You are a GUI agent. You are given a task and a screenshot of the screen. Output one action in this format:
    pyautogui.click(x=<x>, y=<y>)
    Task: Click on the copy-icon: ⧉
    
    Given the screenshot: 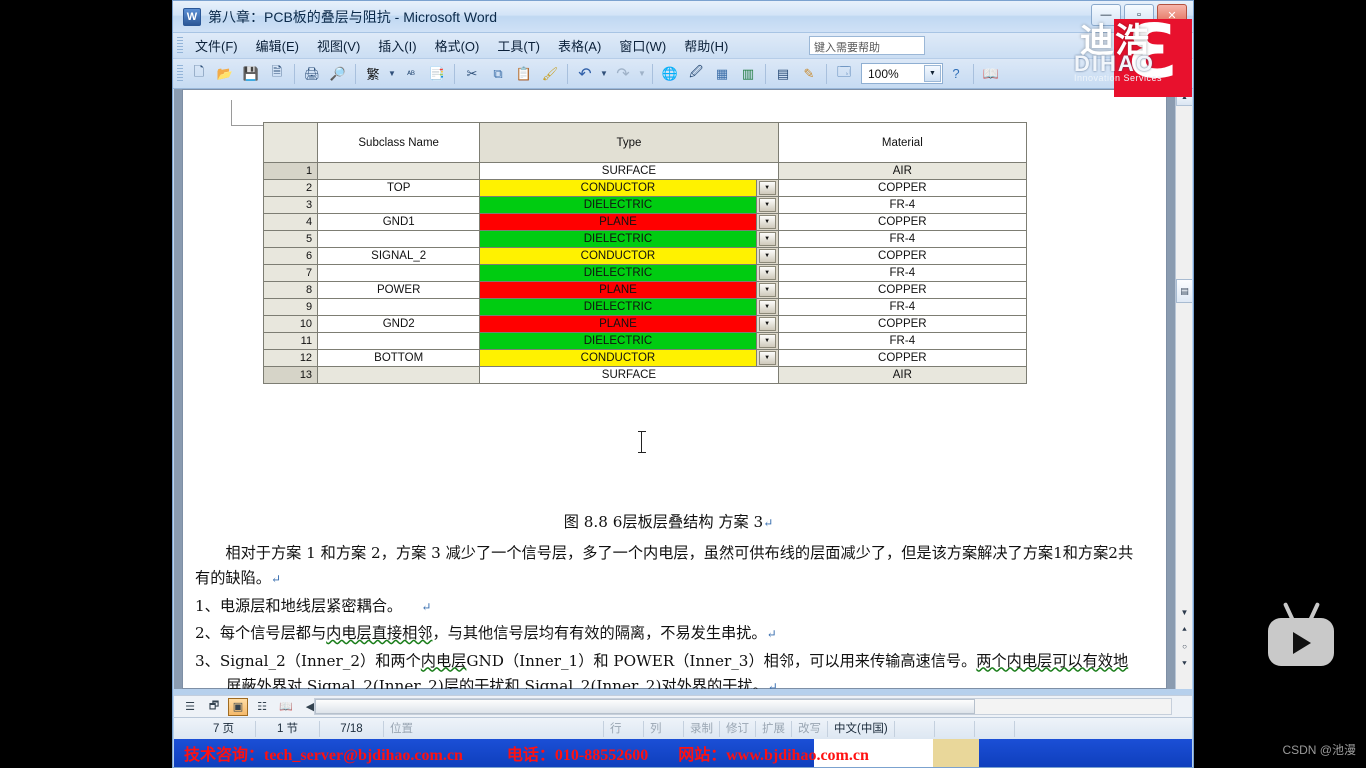 What is the action you would take?
    pyautogui.click(x=498, y=74)
    